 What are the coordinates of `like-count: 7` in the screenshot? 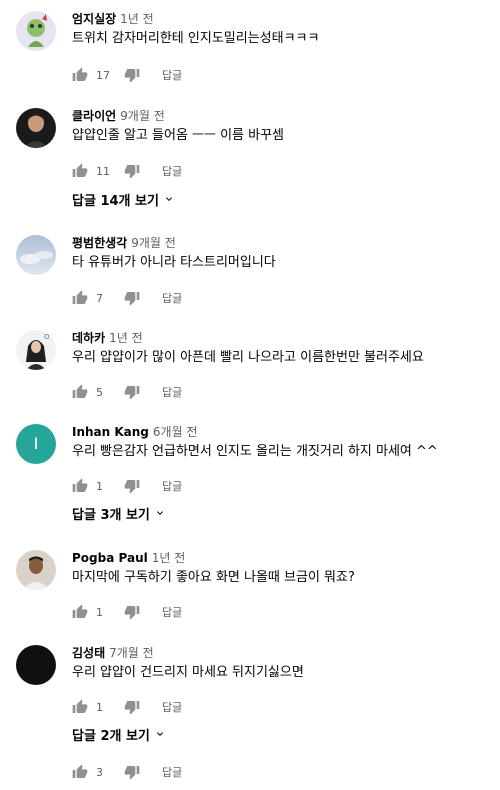 It's located at (99, 298).